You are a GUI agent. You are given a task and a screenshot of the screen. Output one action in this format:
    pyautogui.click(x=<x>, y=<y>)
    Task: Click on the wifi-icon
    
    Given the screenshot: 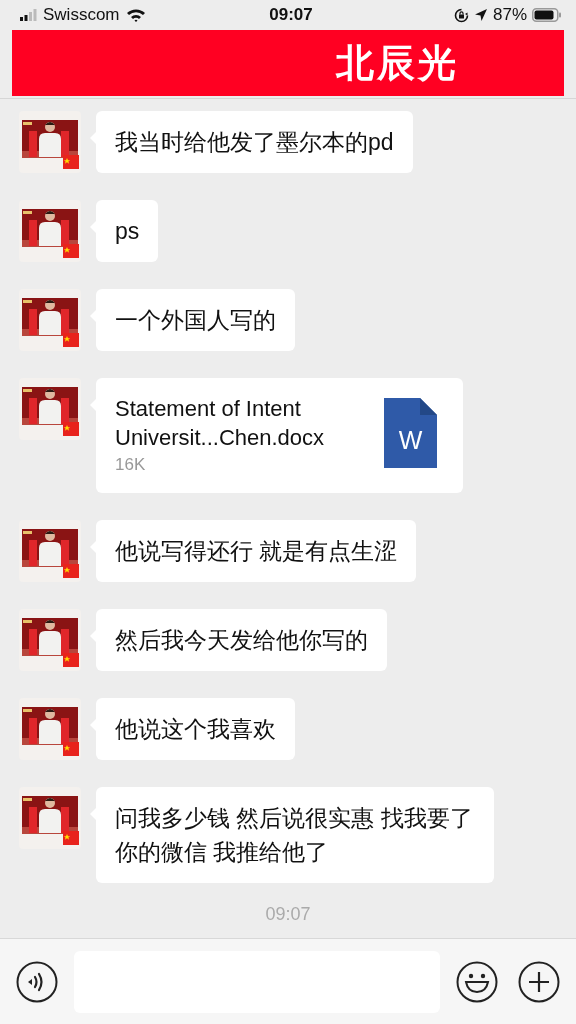 What is the action you would take?
    pyautogui.click(x=135, y=15)
    